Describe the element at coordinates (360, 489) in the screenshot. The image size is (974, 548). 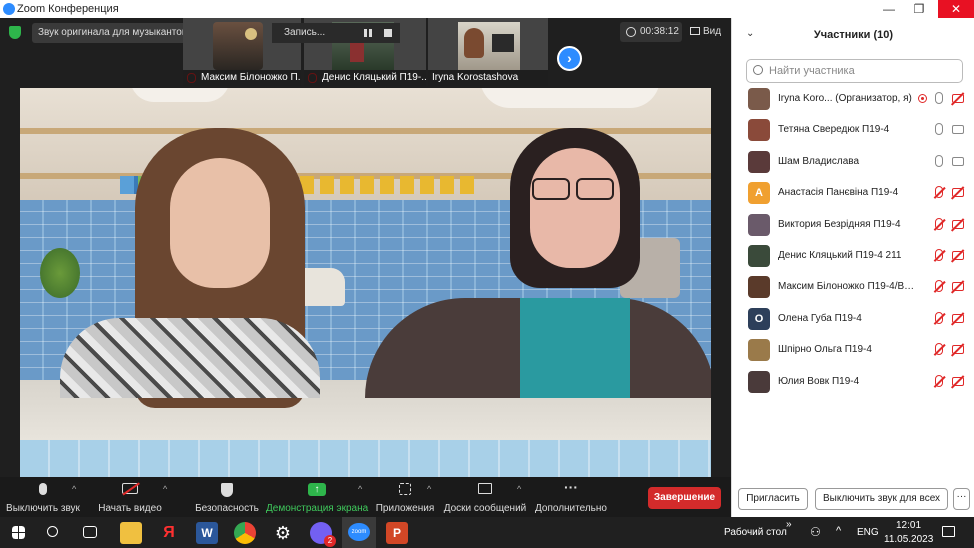
I see `share-options-caret-icon: ^` at that location.